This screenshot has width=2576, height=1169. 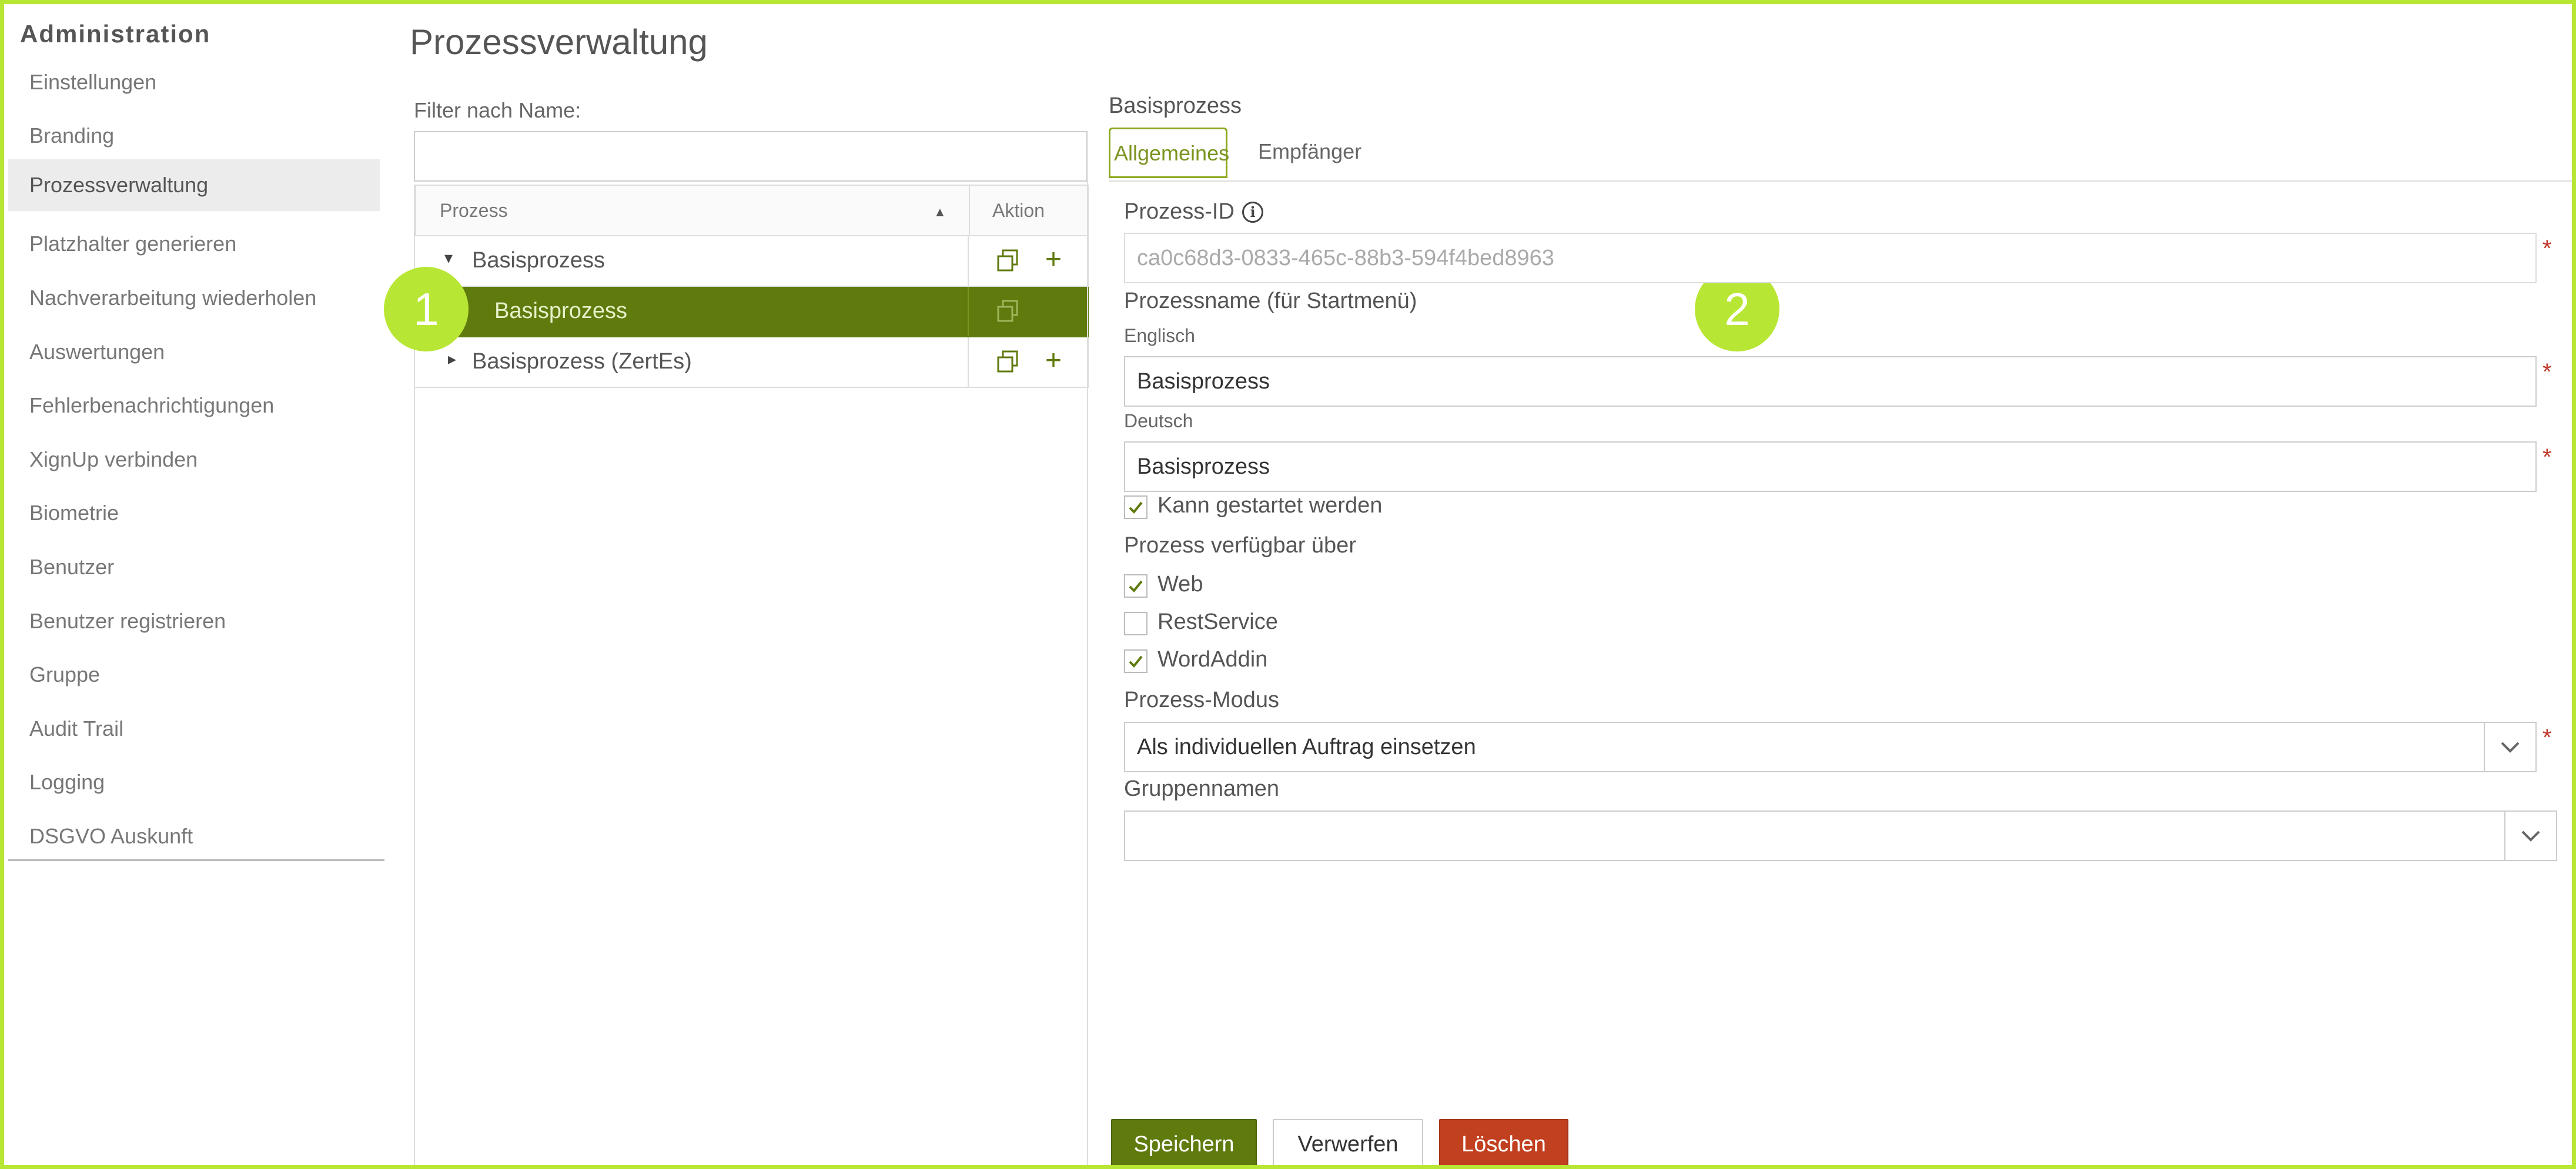 What do you see at coordinates (1087, 672) in the screenshot?
I see `panel-divider` at bounding box center [1087, 672].